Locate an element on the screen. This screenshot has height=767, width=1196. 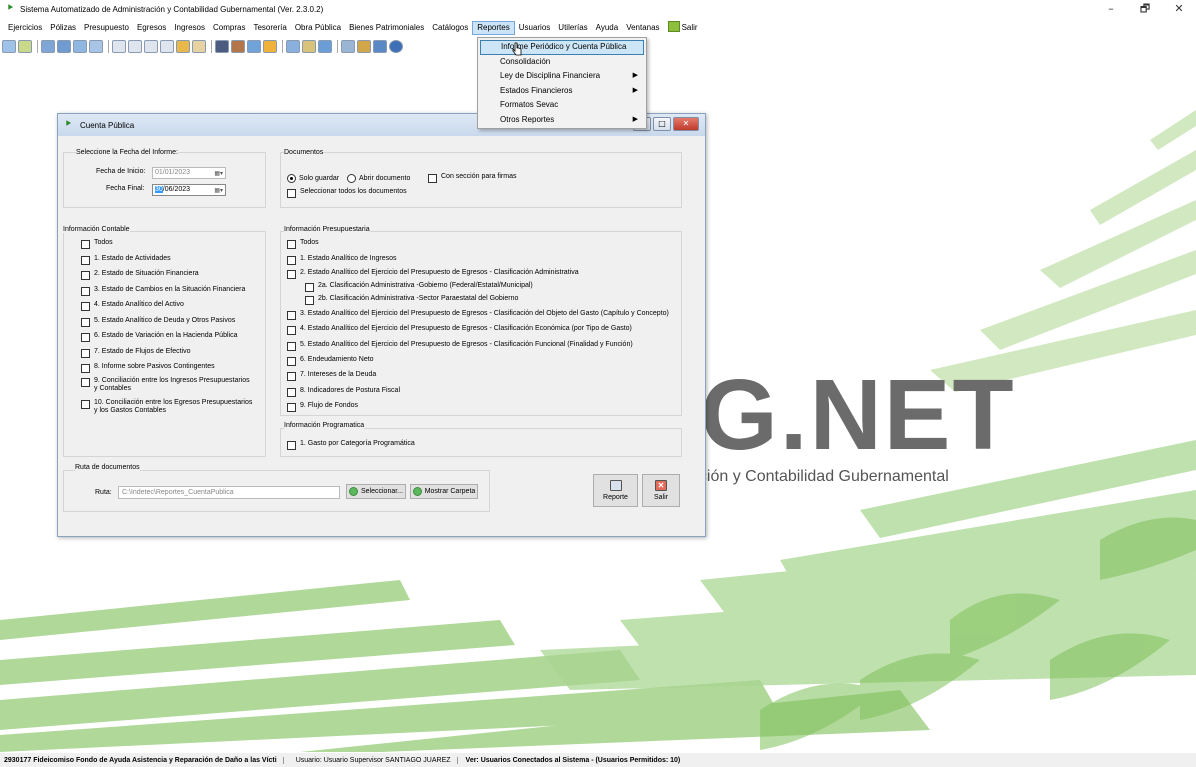
toolbar-table-icon is located at coordinates (96, 46).